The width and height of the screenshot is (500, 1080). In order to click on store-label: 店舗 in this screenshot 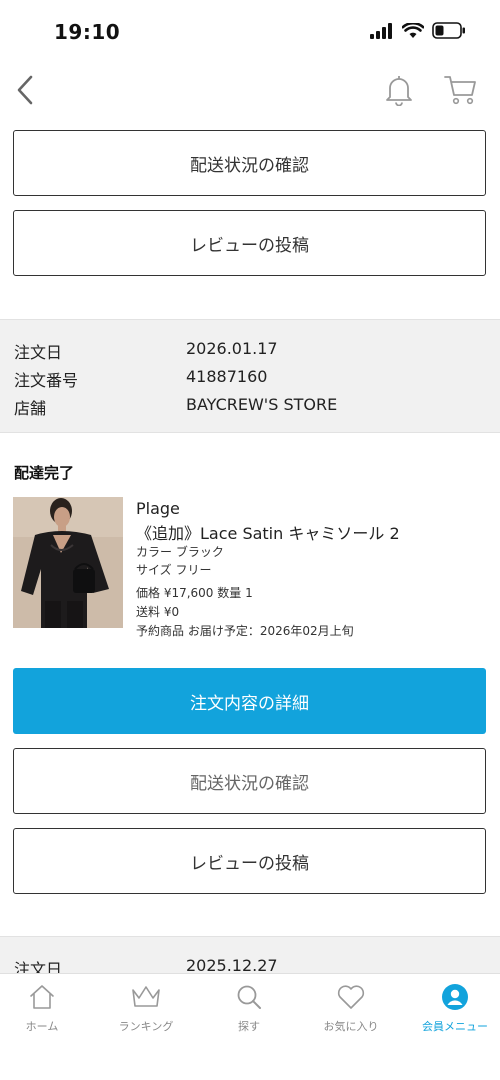, I will do `click(30, 408)`.